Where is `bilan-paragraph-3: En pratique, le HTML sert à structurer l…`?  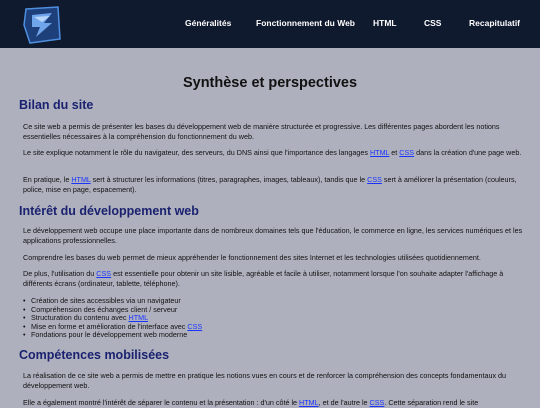 bilan-paragraph-3: En pratique, le HTML sert à structurer l… is located at coordinates (270, 185).